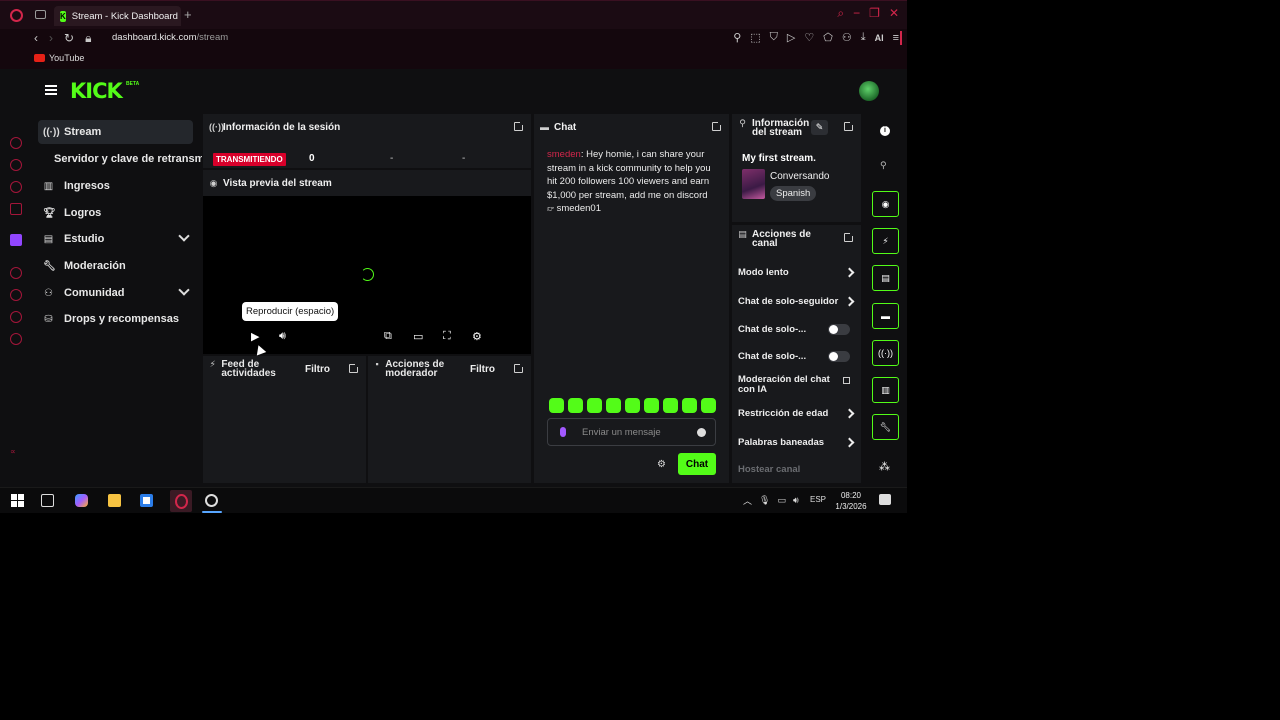 The width and height of the screenshot is (1280, 720). What do you see at coordinates (115, 186) in the screenshot?
I see `nav-item-revenue: ▥ Ingresos` at bounding box center [115, 186].